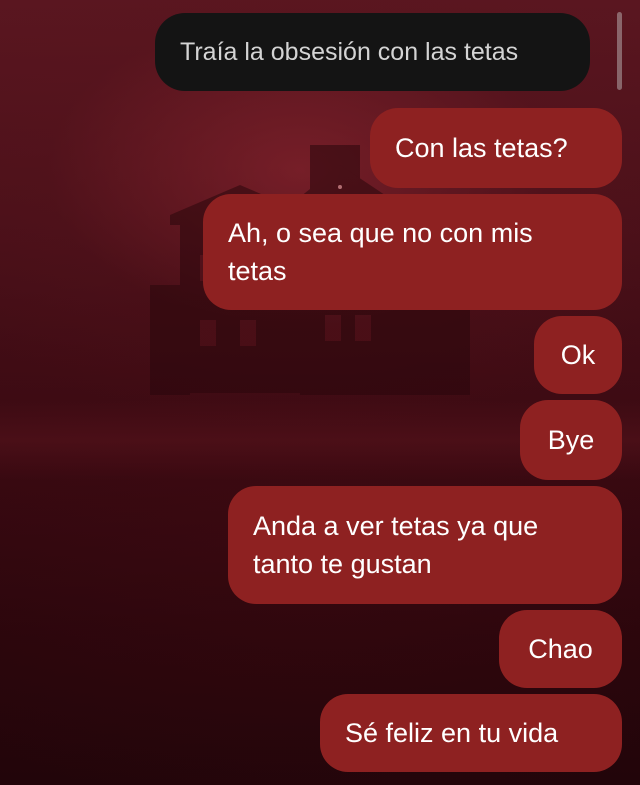  What do you see at coordinates (481, 148) in the screenshot?
I see `message-text: Con las tetas?` at bounding box center [481, 148].